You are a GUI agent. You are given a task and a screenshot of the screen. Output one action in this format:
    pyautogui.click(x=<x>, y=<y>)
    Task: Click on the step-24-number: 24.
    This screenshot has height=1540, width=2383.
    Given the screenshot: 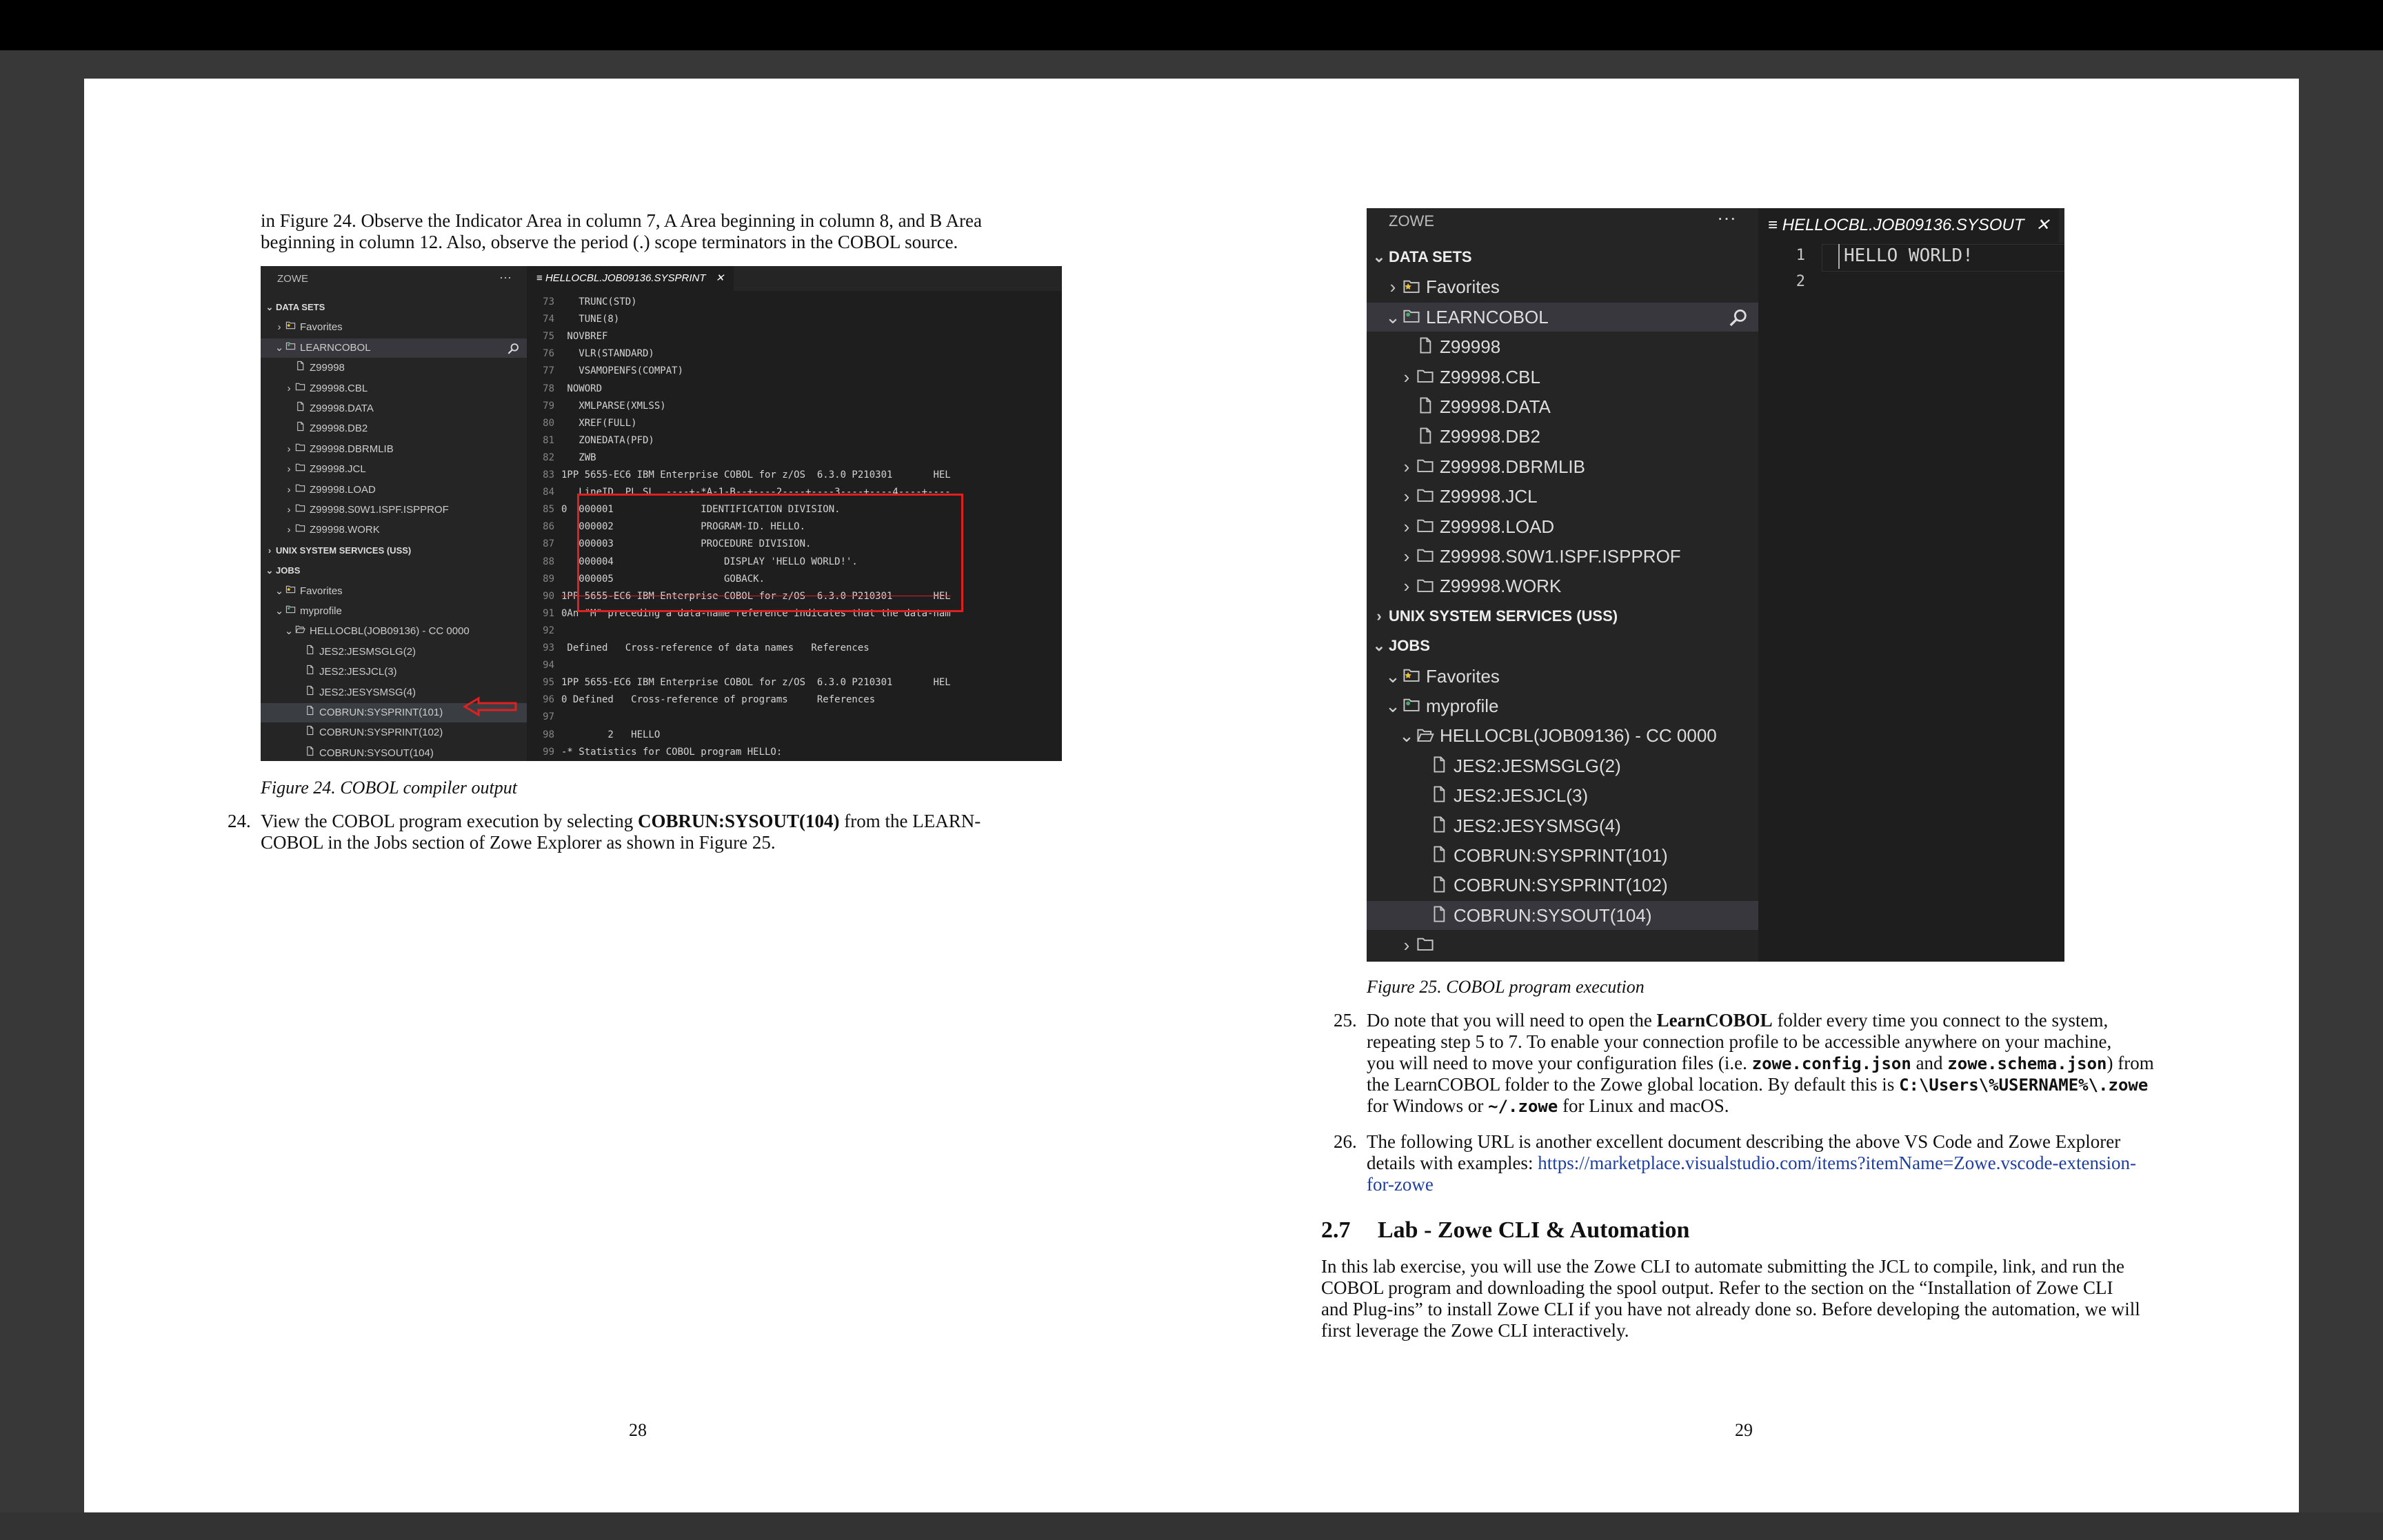 What is the action you would take?
    pyautogui.click(x=239, y=821)
    